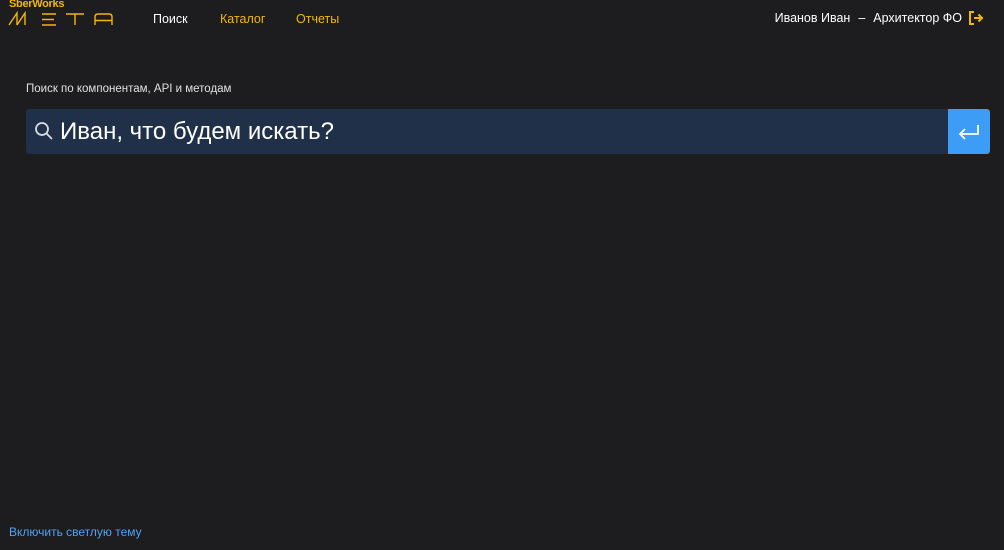 The width and height of the screenshot is (1004, 550). What do you see at coordinates (170, 19) in the screenshot?
I see `nav-item-search: Поиск` at bounding box center [170, 19].